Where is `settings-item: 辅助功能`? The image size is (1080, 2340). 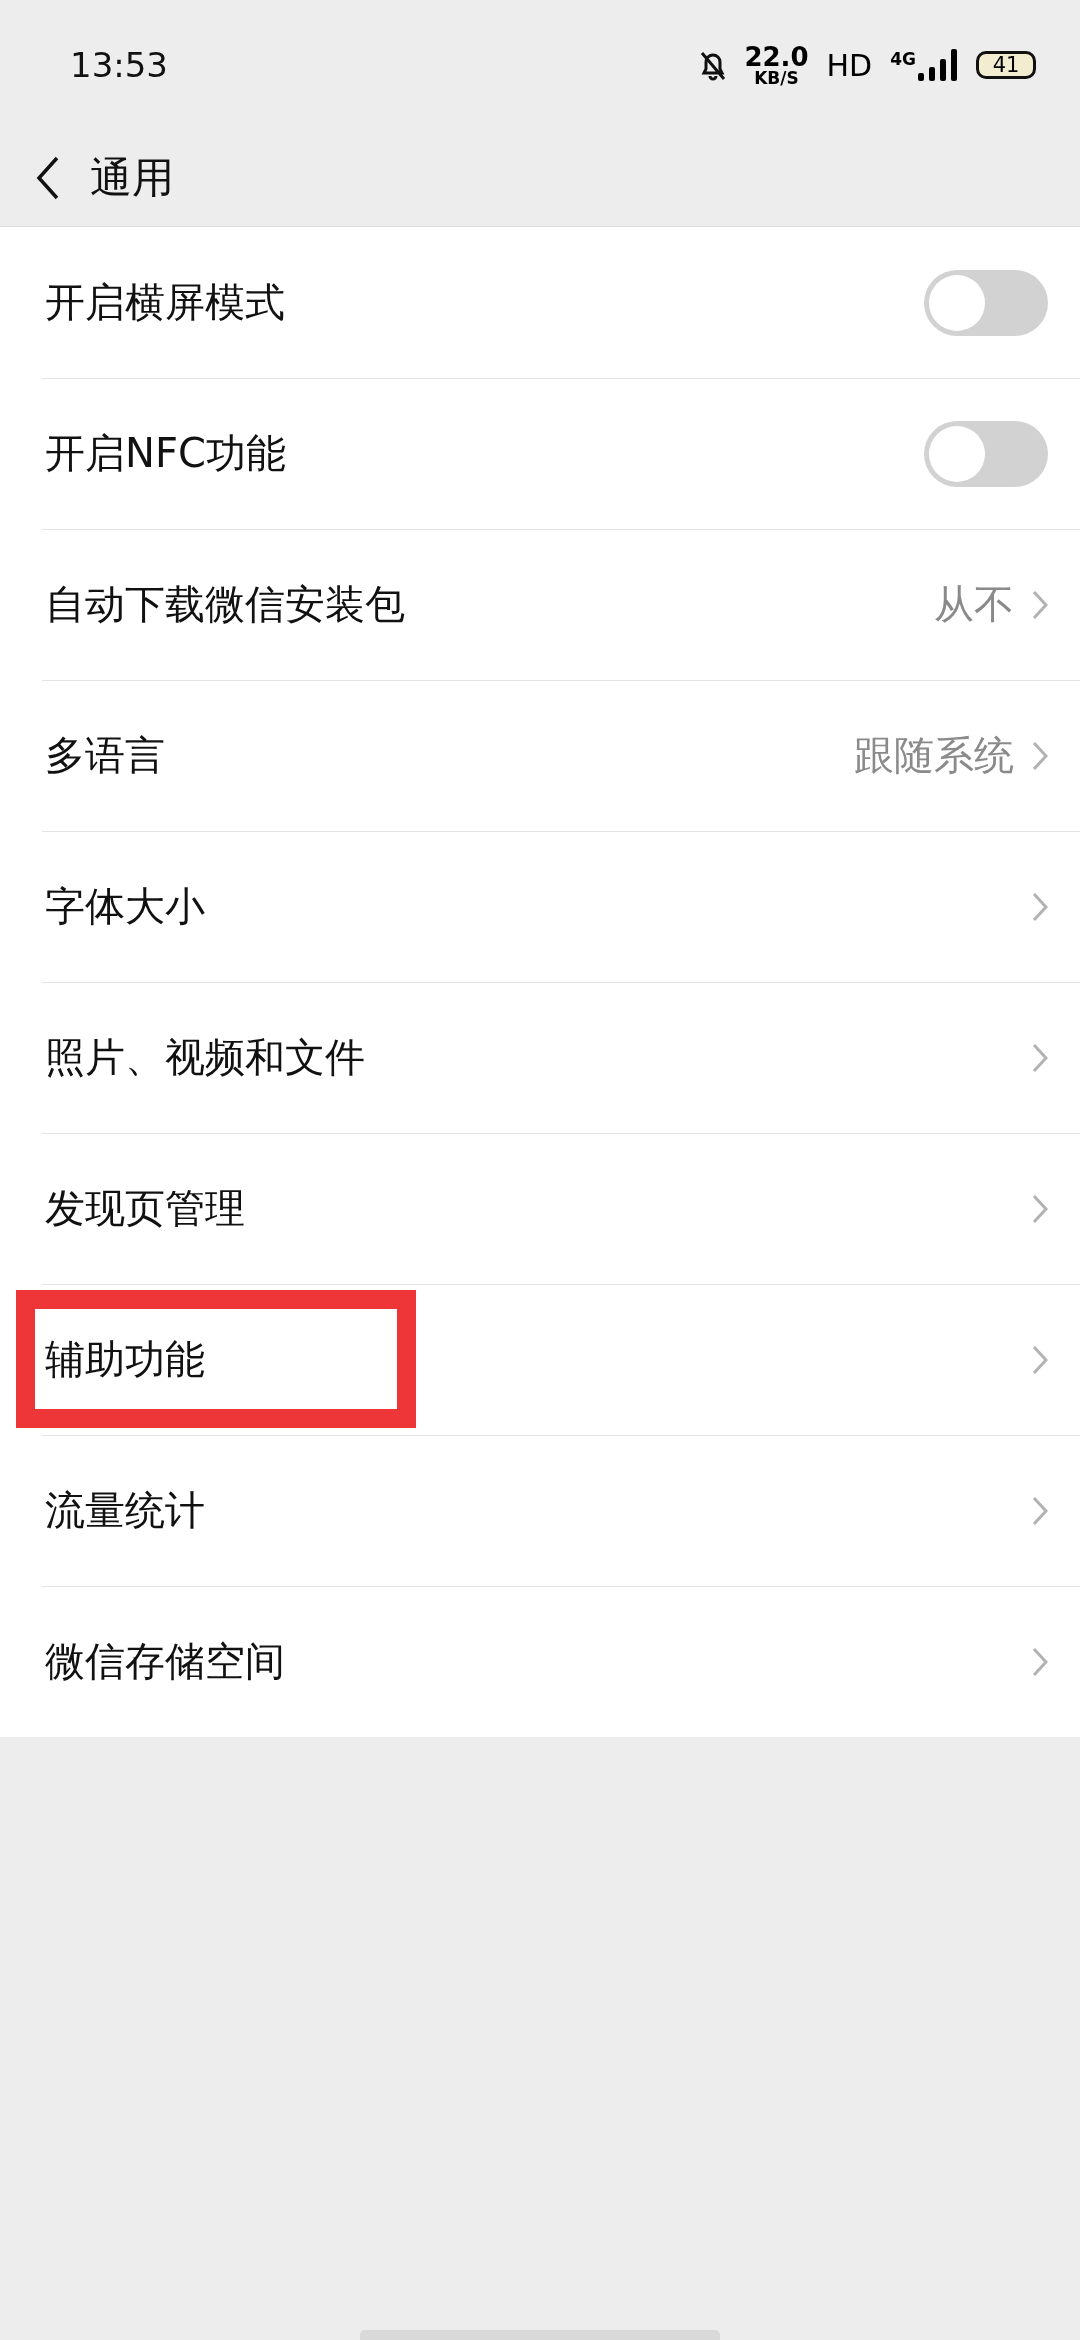 settings-item: 辅助功能 is located at coordinates (540, 1359).